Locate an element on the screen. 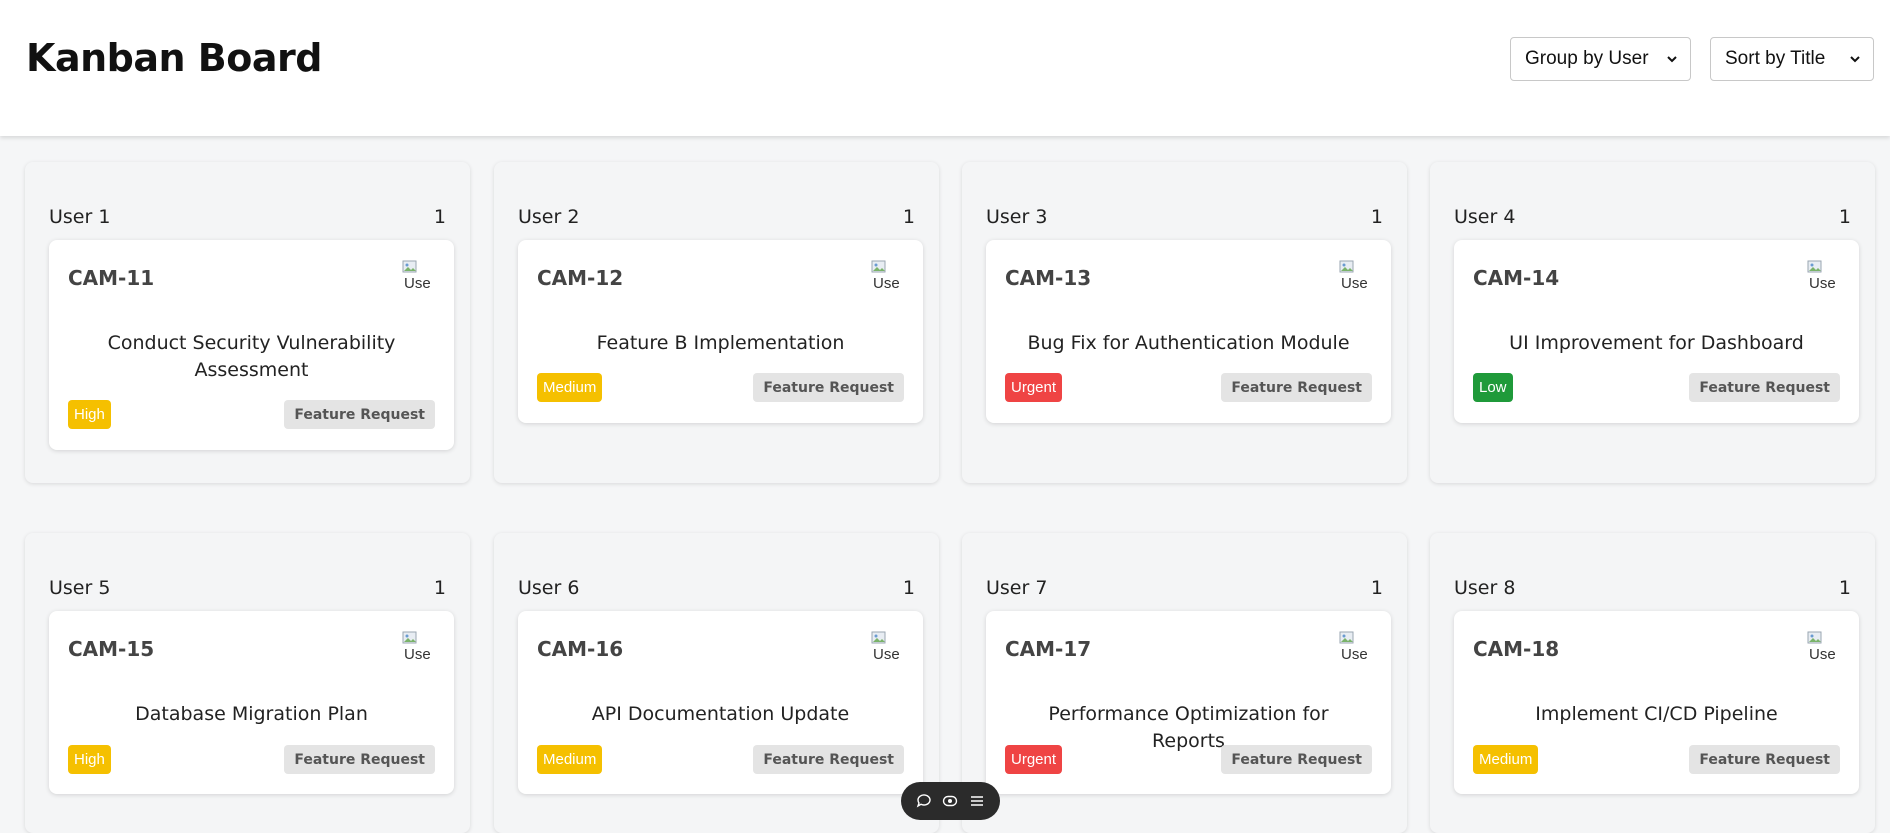 Image resolution: width=1890 pixels, height=833 pixels. sort-by-select: Sort by Title is located at coordinates (1792, 59).